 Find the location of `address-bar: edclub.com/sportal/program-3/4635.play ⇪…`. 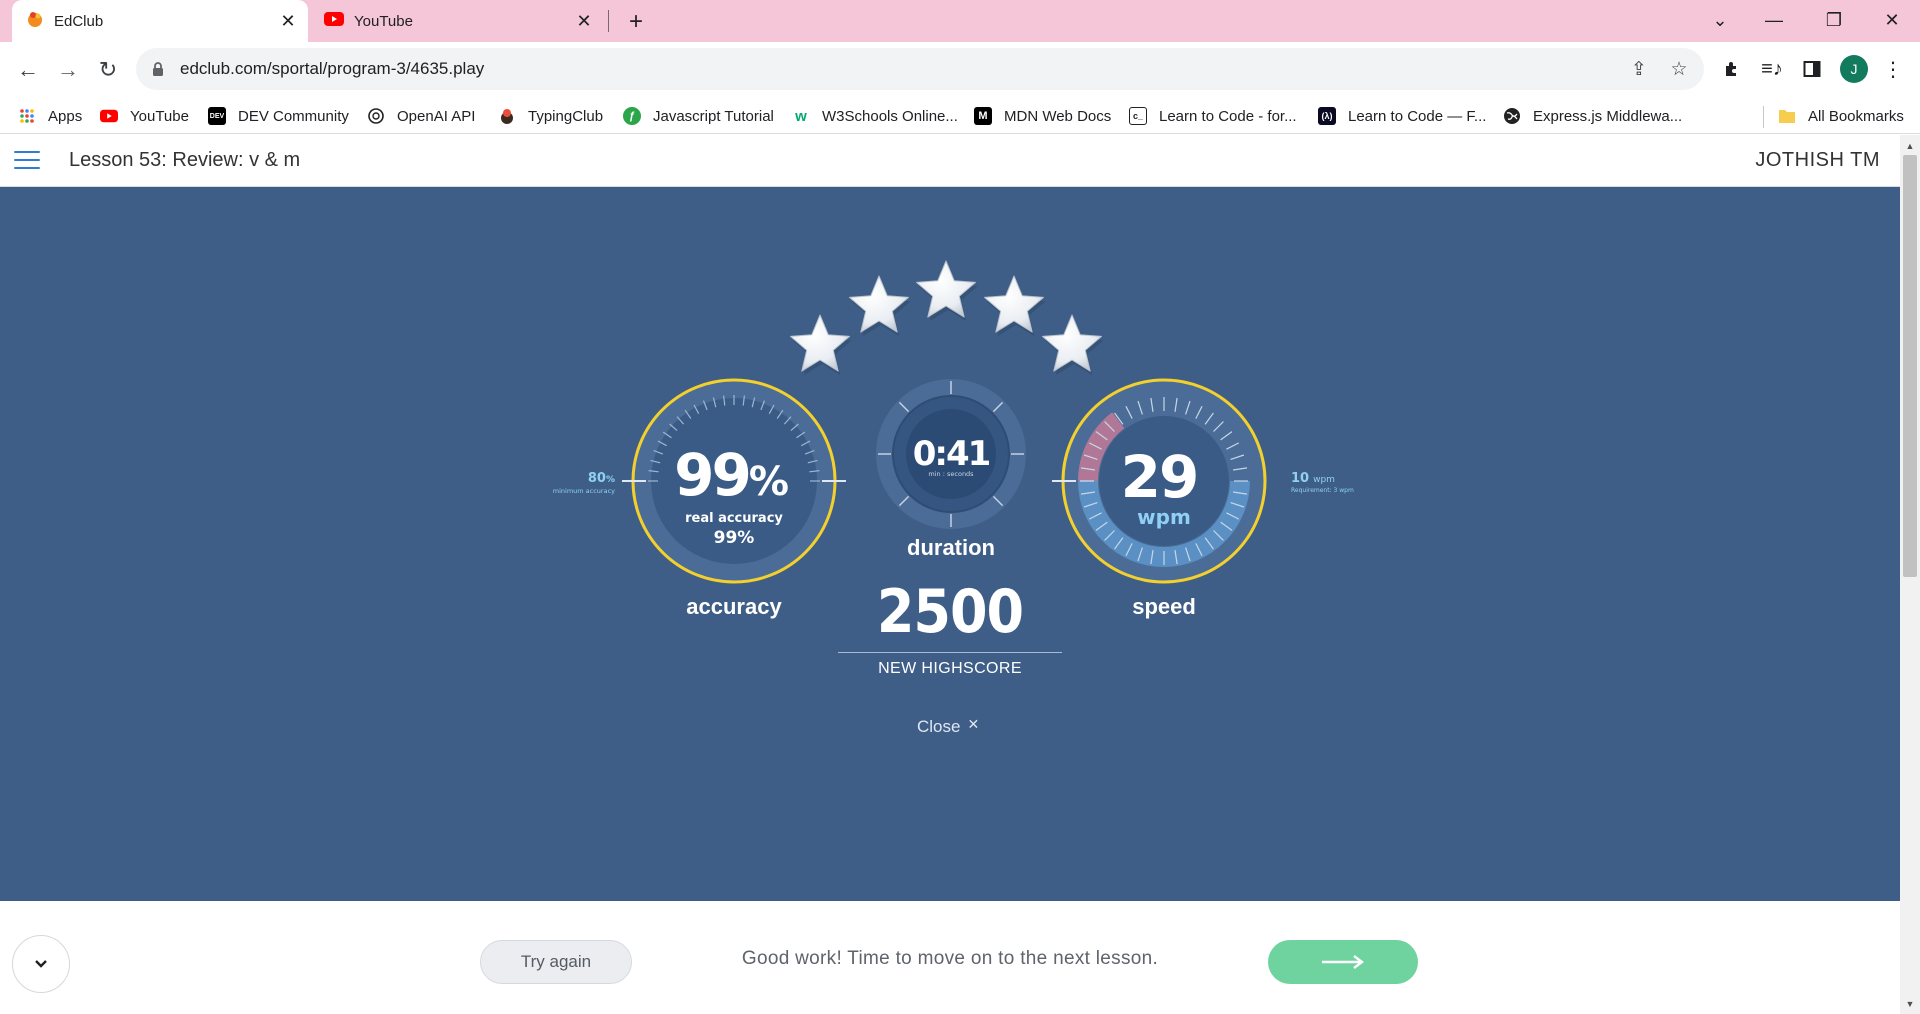

address-bar: edclub.com/sportal/program-3/4635.play ⇪… is located at coordinates (920, 69).